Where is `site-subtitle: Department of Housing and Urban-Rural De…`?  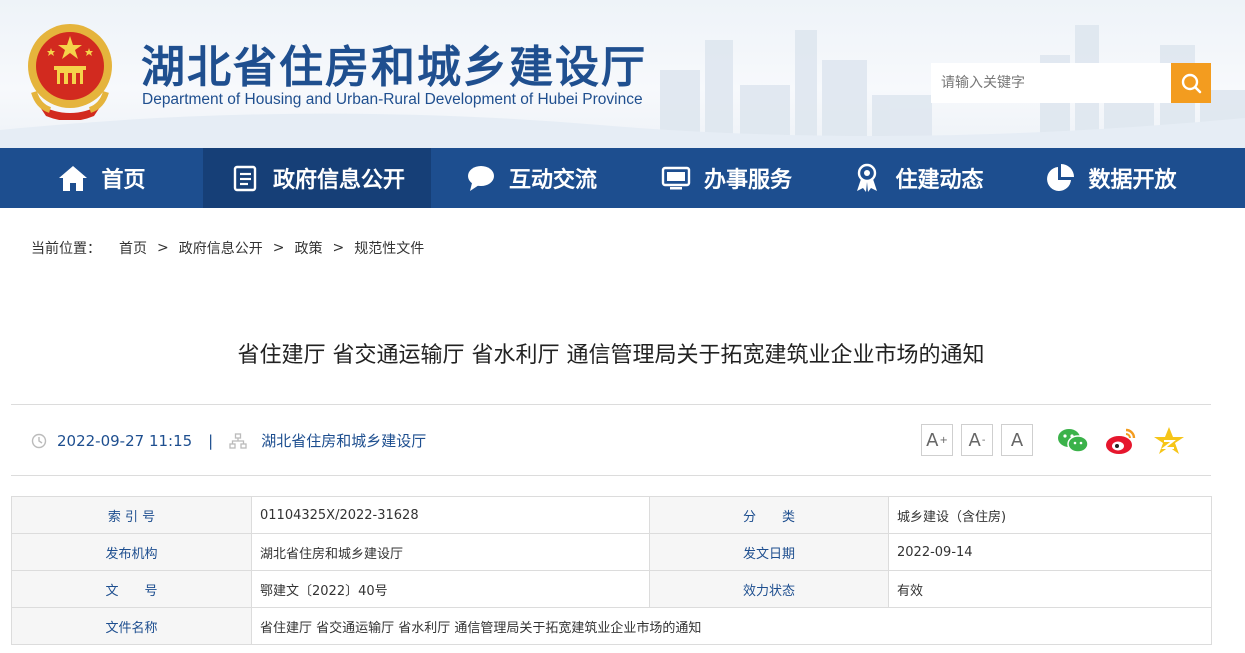 site-subtitle: Department of Housing and Urban-Rural De… is located at coordinates (392, 99).